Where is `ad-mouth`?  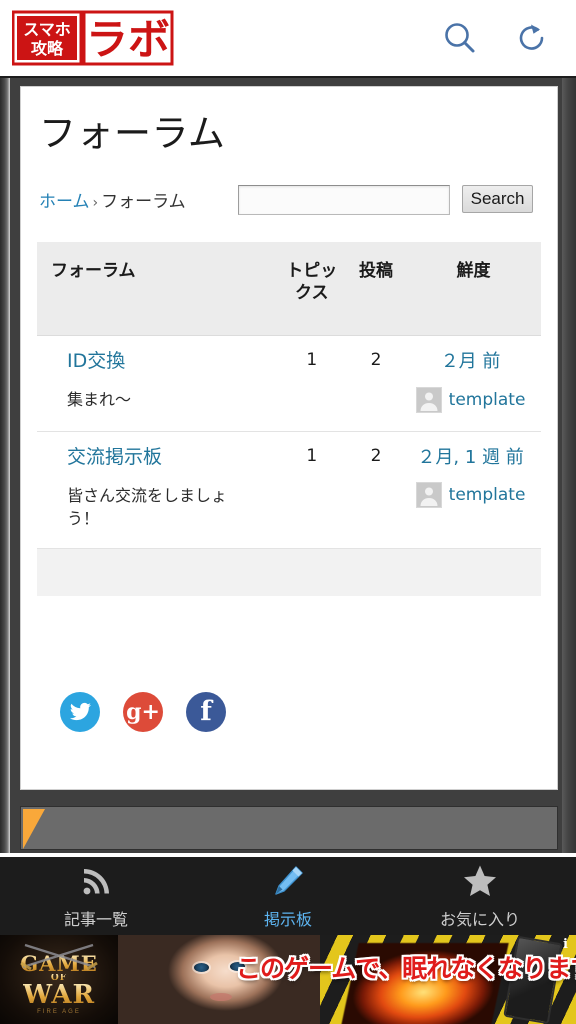 ad-mouth is located at coordinates (221, 997).